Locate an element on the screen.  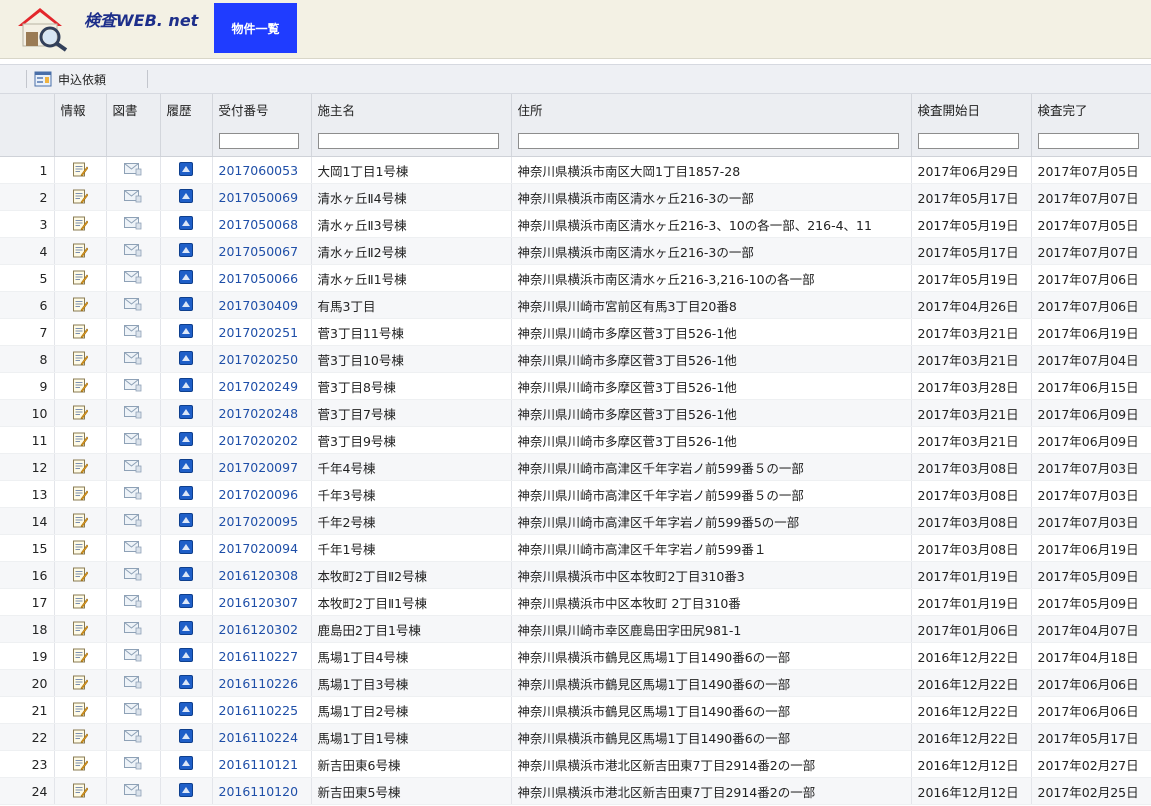
receipt-number-link: 2016120307 is located at coordinates (262, 602).